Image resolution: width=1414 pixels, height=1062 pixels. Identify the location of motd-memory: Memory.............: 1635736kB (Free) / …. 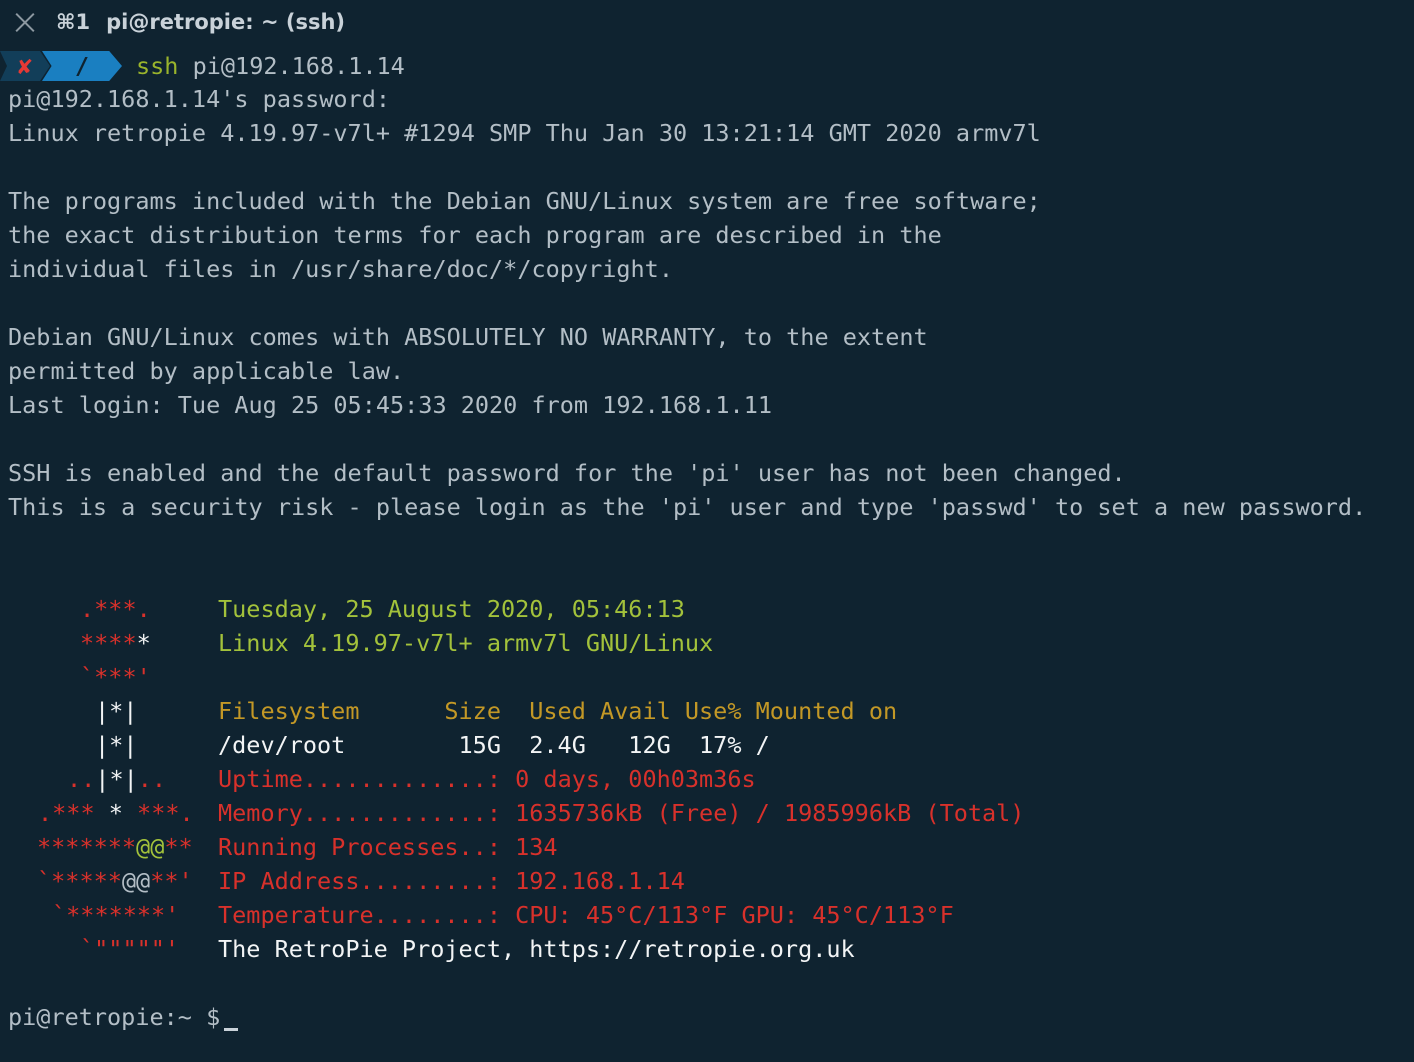
(621, 813).